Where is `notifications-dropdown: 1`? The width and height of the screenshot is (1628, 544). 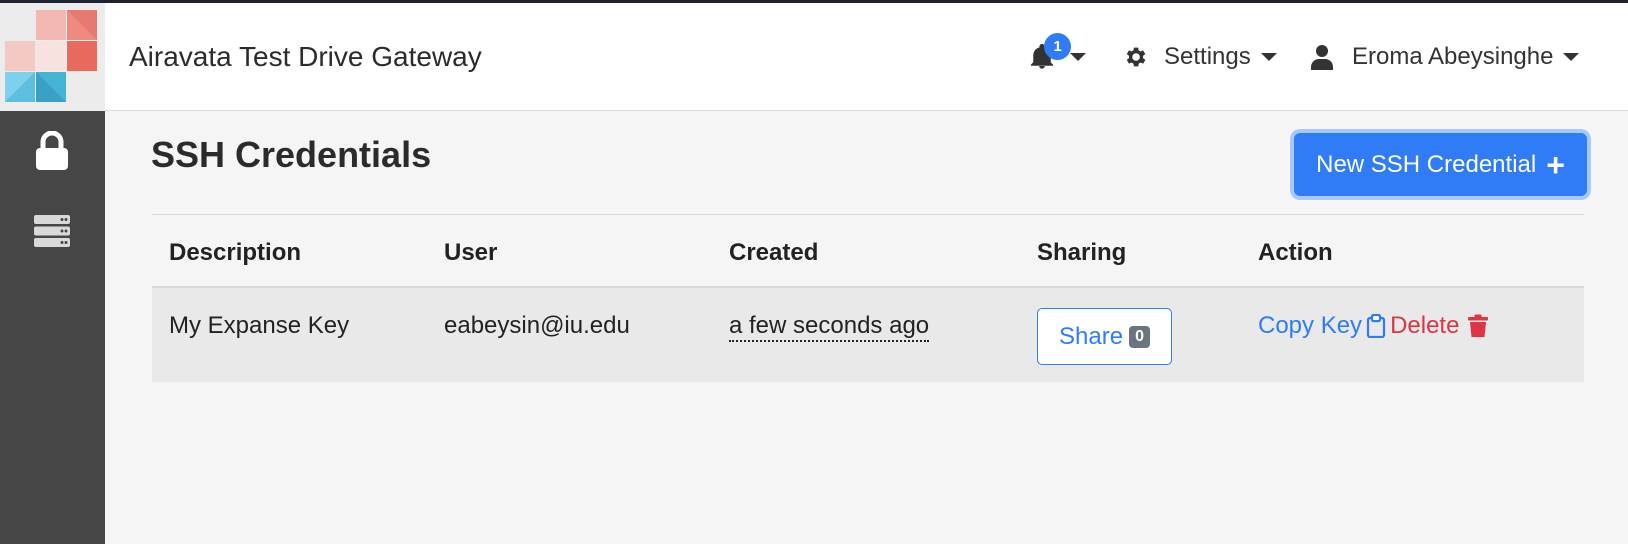 notifications-dropdown: 1 is located at coordinates (1057, 57).